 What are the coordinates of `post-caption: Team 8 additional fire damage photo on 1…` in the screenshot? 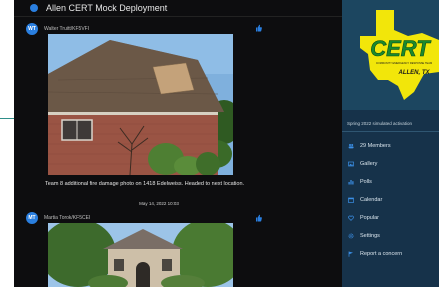 It's located at (145, 184).